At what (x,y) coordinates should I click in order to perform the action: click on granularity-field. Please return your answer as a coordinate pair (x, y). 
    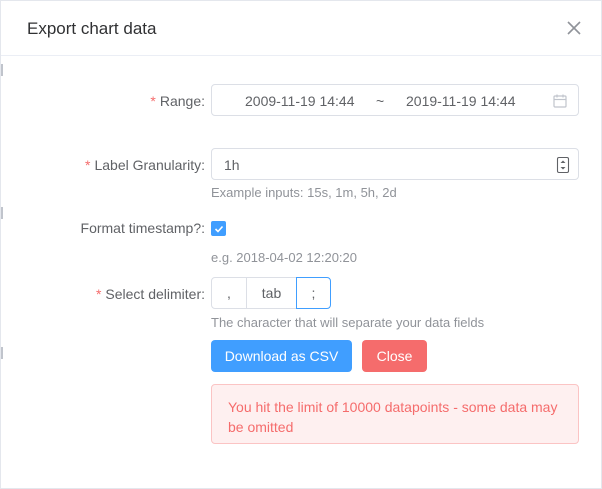
    Looking at the image, I should click on (395, 164).